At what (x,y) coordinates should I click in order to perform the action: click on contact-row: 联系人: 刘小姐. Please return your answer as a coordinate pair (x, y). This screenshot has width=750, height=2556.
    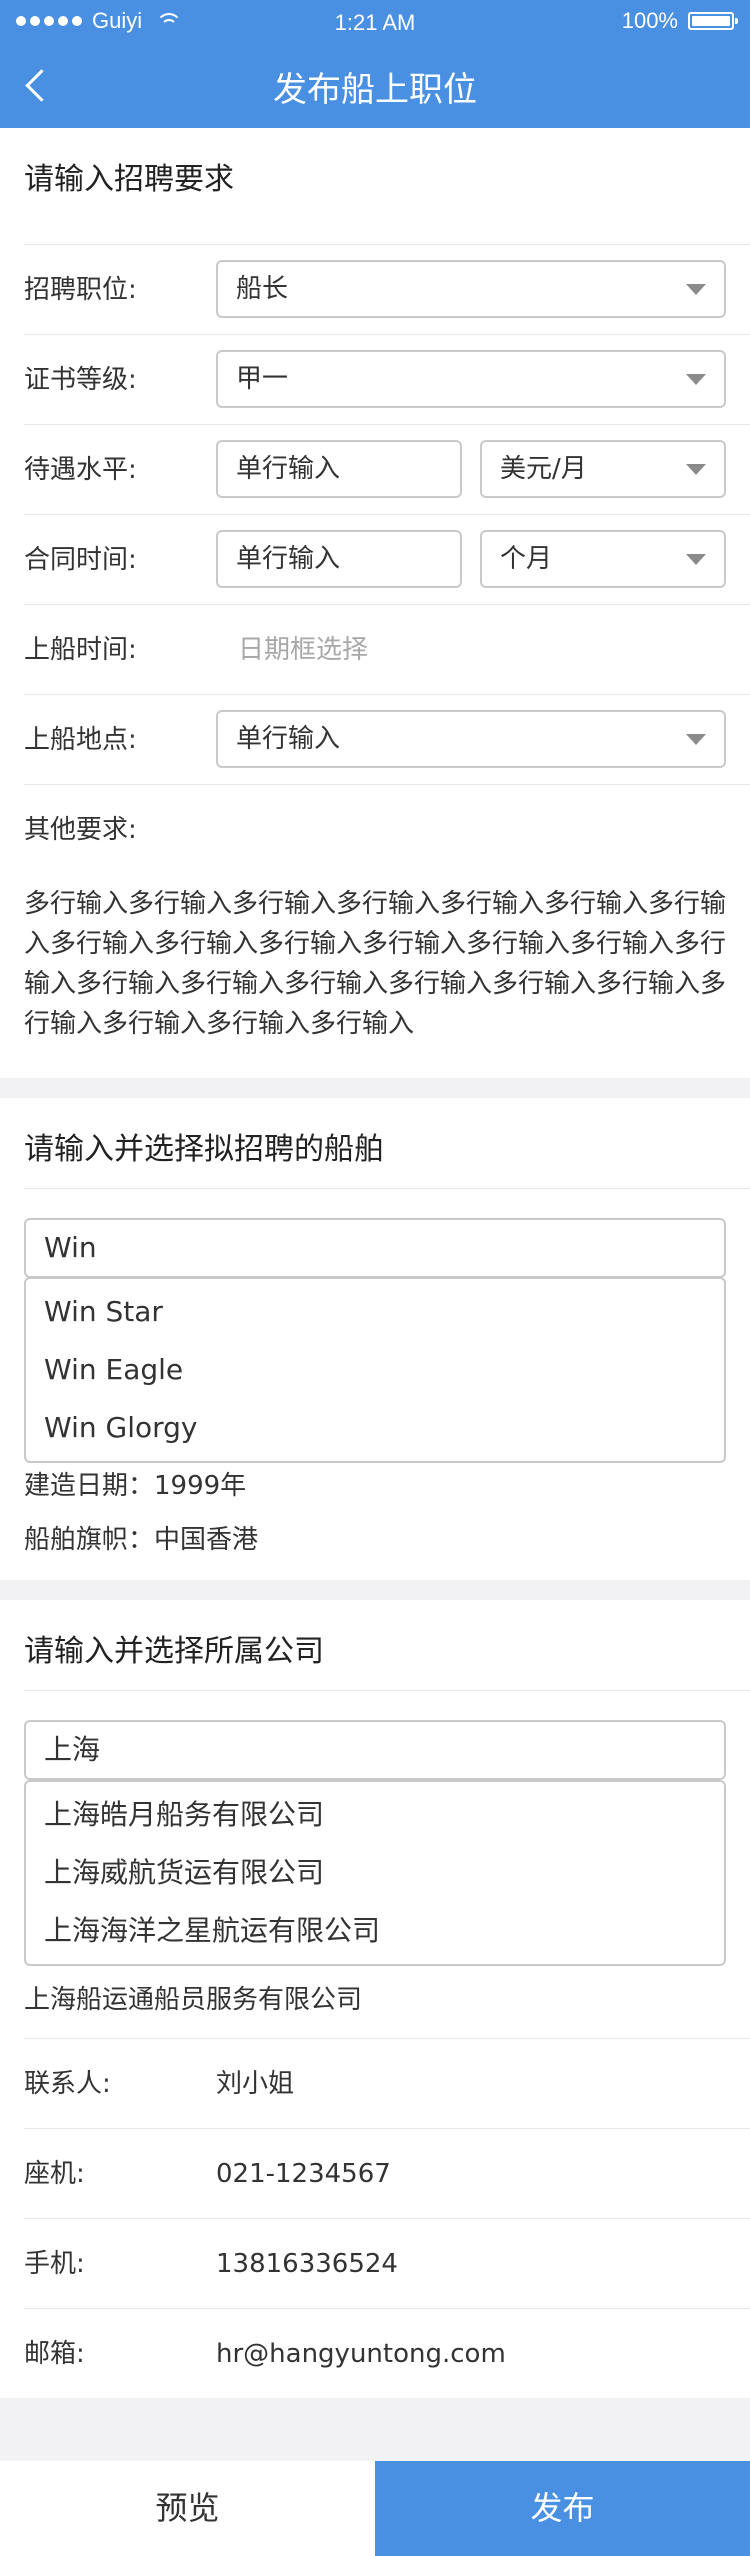
    Looking at the image, I should click on (387, 2083).